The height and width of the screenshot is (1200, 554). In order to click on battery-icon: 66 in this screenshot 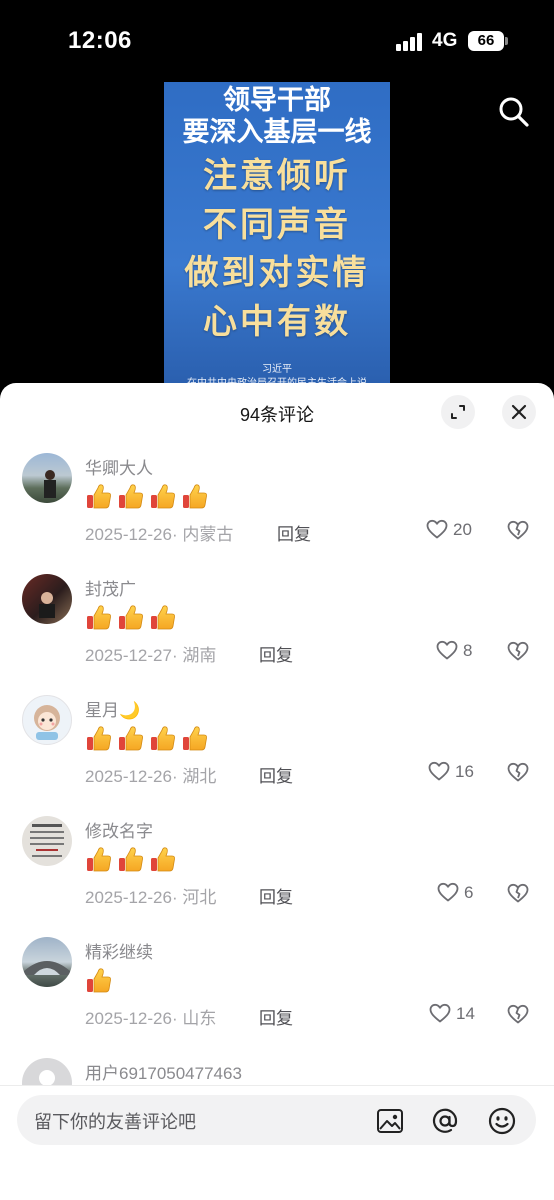, I will do `click(486, 41)`.